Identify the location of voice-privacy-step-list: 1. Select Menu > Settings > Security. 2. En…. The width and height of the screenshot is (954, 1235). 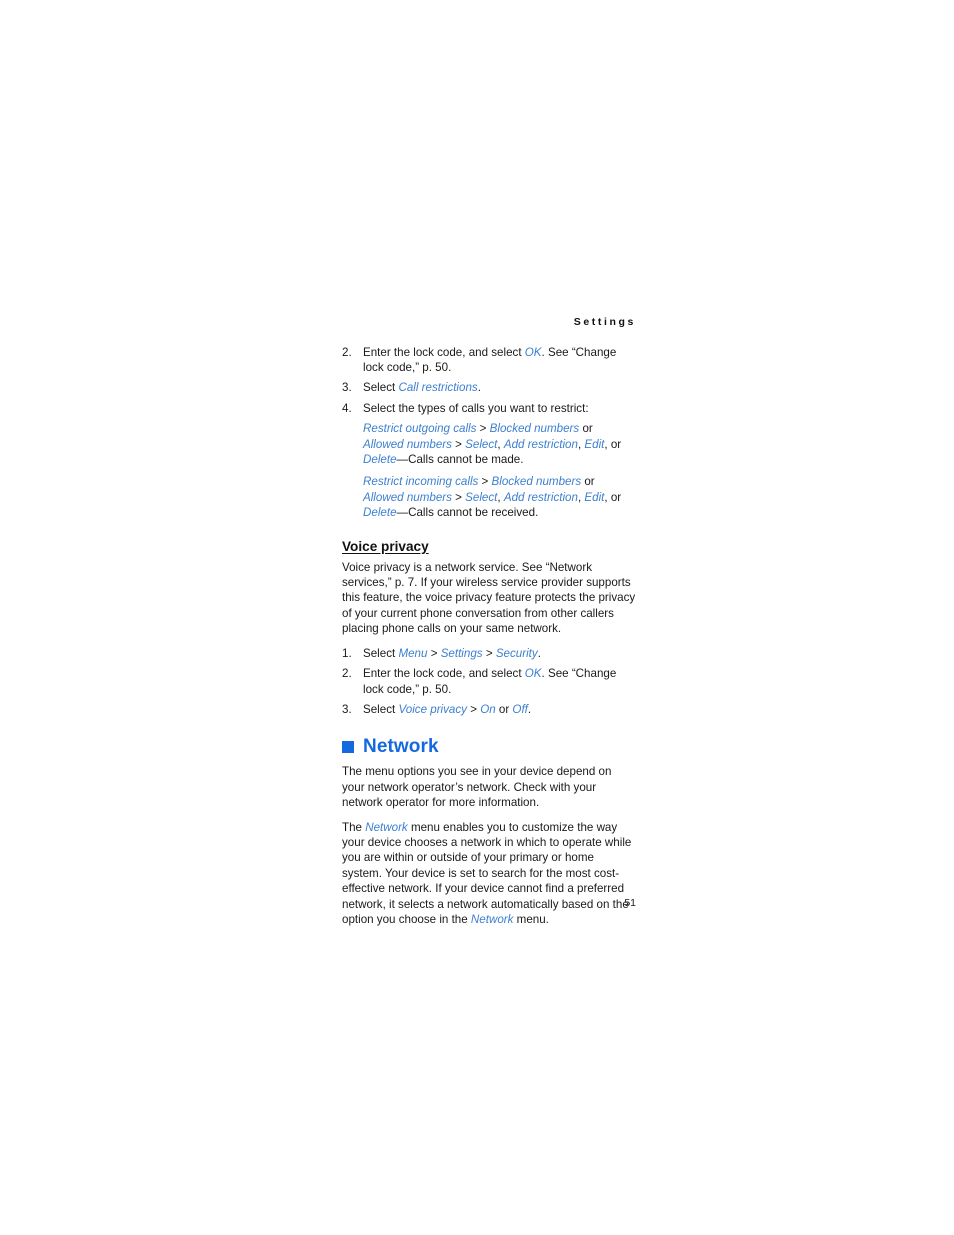
(489, 682).